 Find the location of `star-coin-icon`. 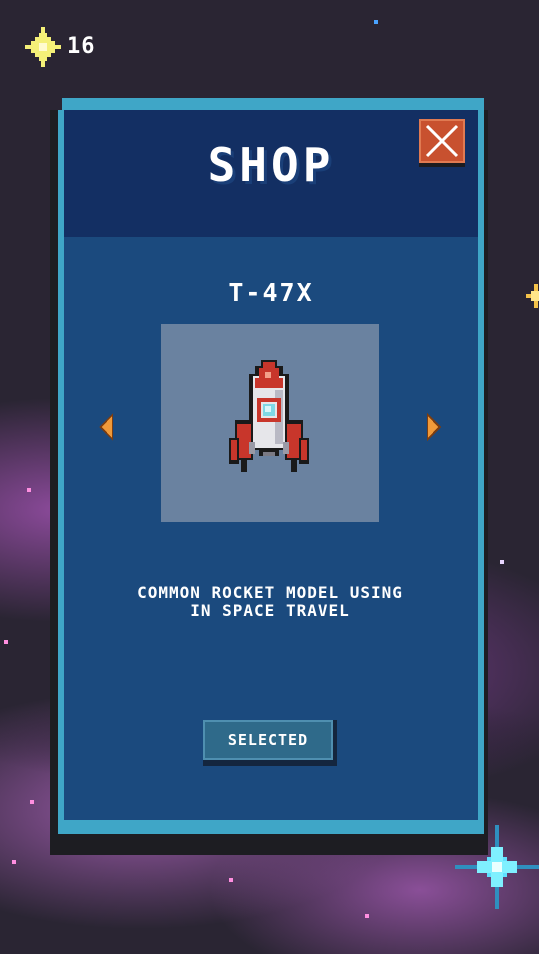

star-coin-icon is located at coordinates (43, 47).